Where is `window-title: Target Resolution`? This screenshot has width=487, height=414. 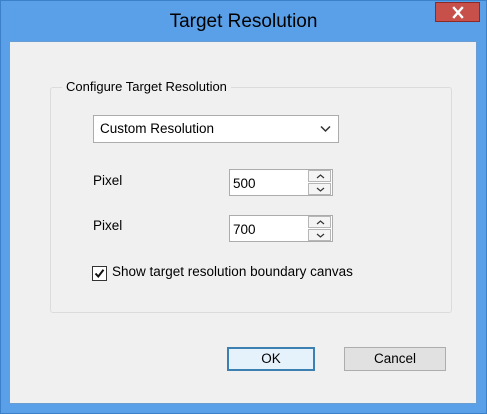 window-title: Target Resolution is located at coordinates (243, 21).